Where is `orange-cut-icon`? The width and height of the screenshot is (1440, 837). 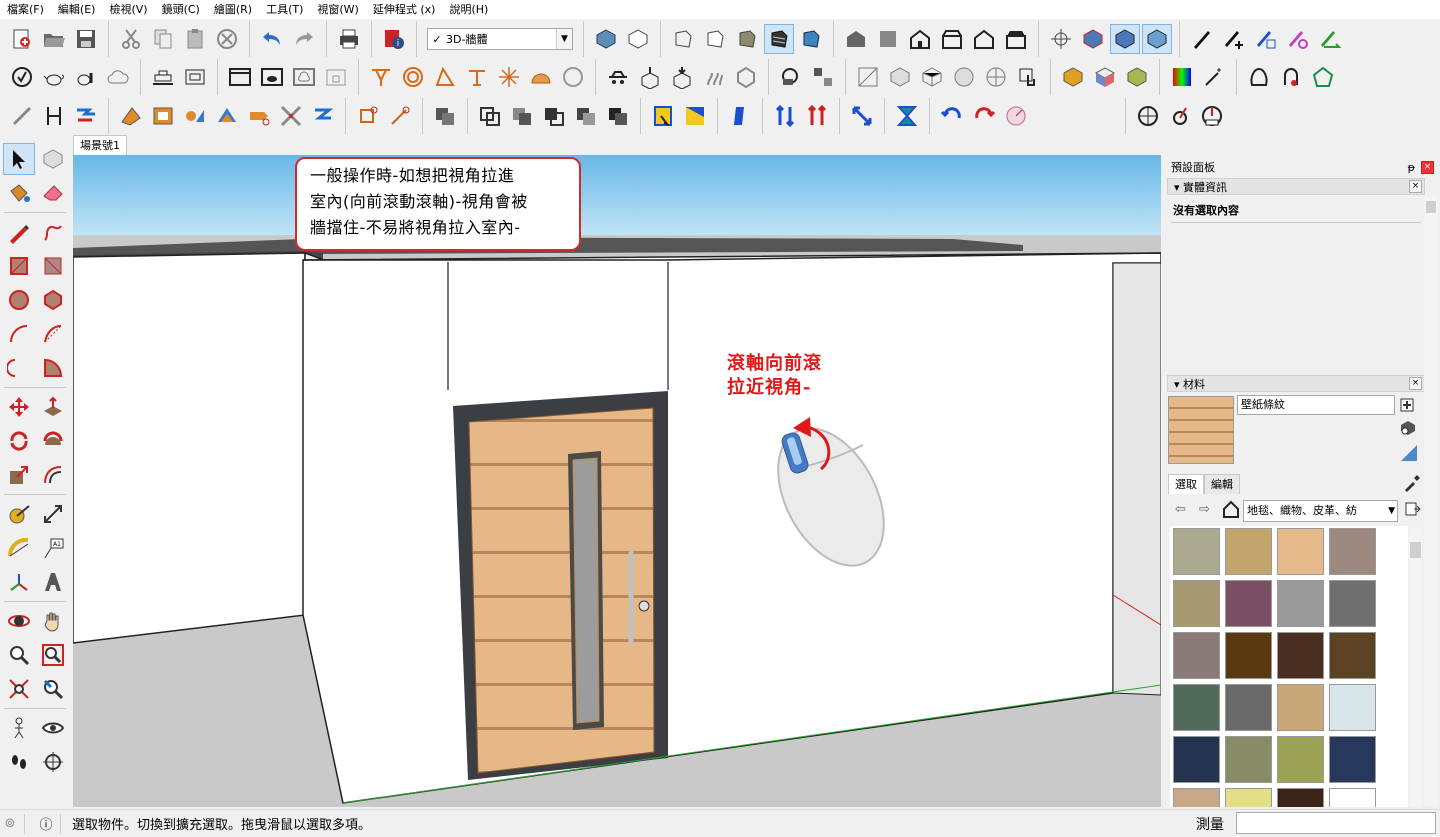 orange-cut-icon is located at coordinates (259, 116).